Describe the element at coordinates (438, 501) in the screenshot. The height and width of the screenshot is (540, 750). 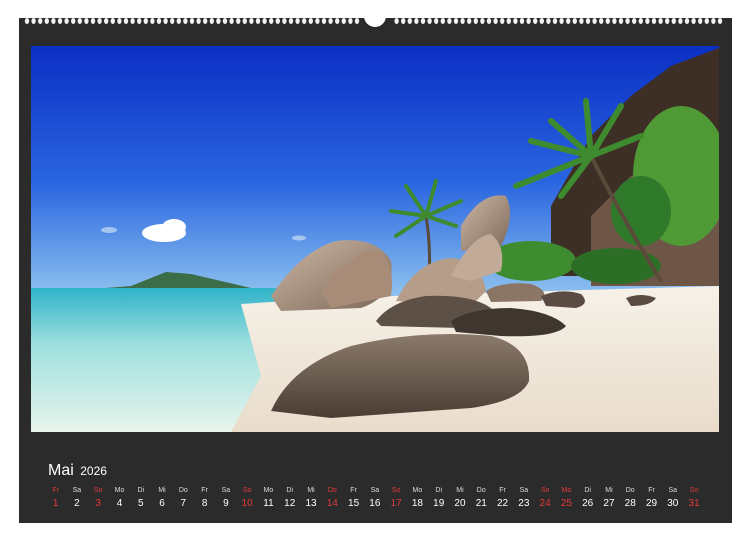
I see `day-cell: Di 19` at that location.